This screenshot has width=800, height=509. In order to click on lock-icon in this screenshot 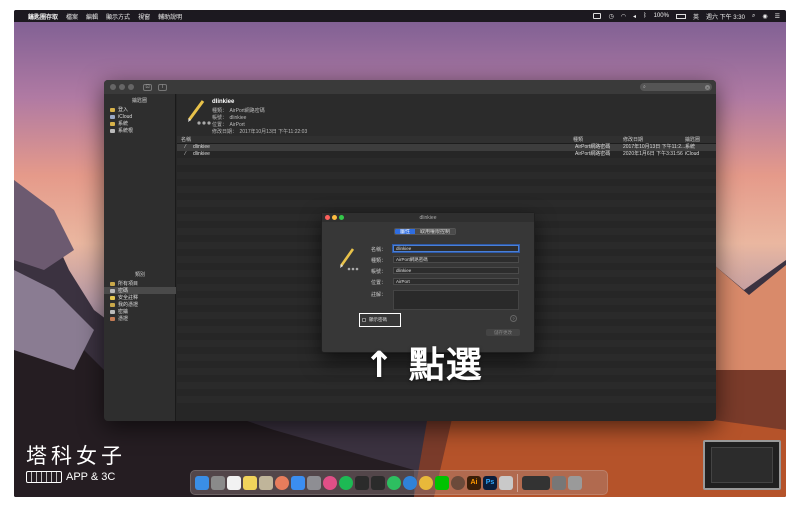, I will do `click(112, 123)`.